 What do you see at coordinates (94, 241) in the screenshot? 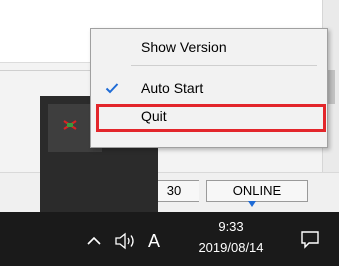
I see `chevron-up-icon` at bounding box center [94, 241].